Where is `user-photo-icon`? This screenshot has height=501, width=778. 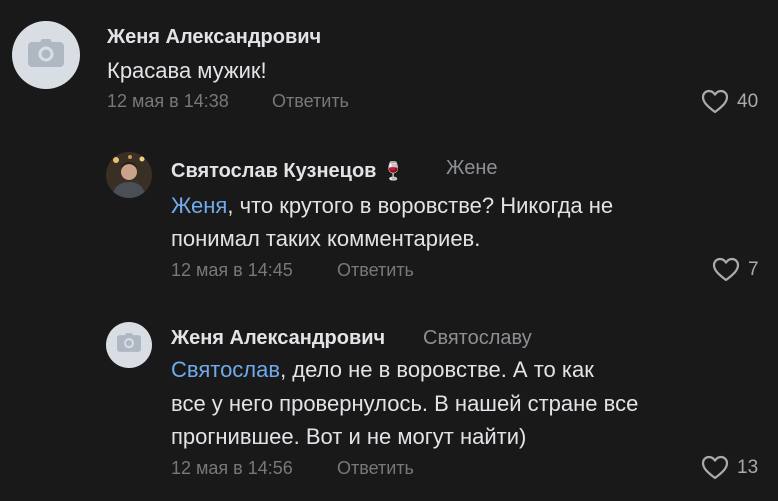
user-photo-icon is located at coordinates (129, 175).